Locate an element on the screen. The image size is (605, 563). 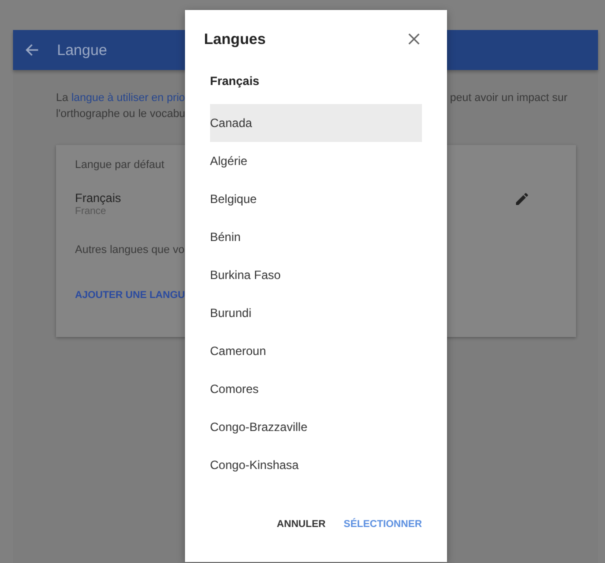
section-heading: Autres langues que vo is located at coordinates (130, 250).